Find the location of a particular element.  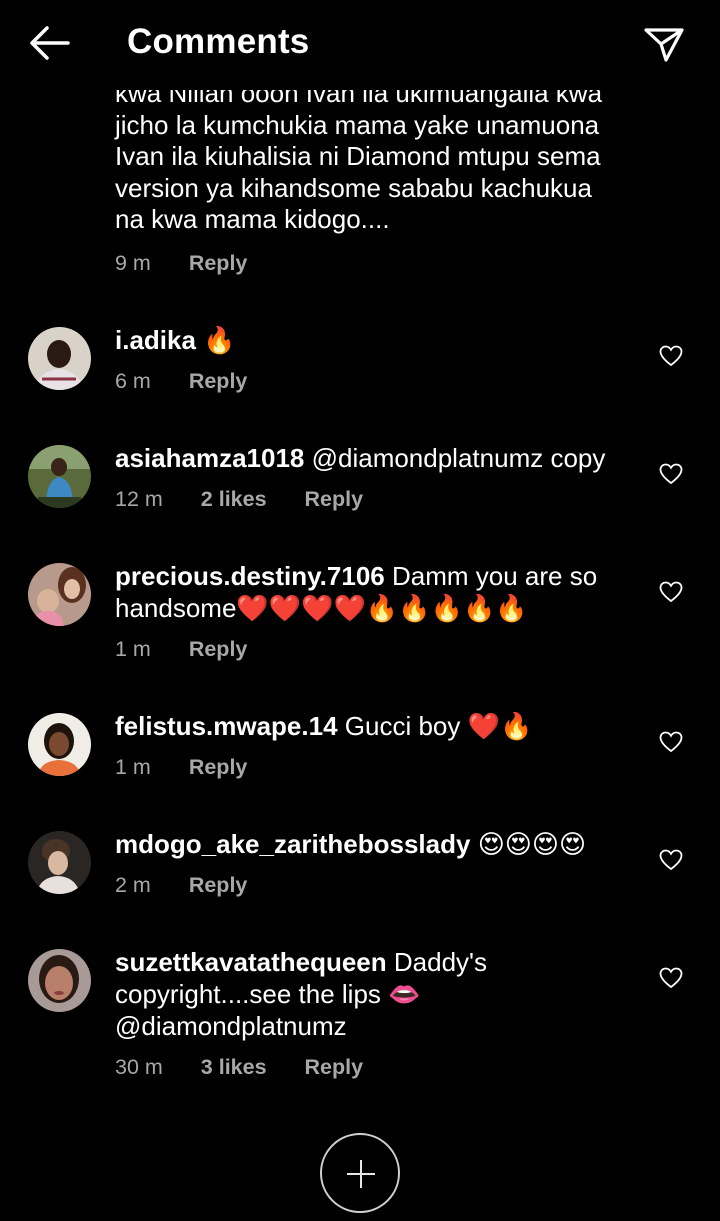

comment-username: precious.destiny.7106 is located at coordinates (250, 576).